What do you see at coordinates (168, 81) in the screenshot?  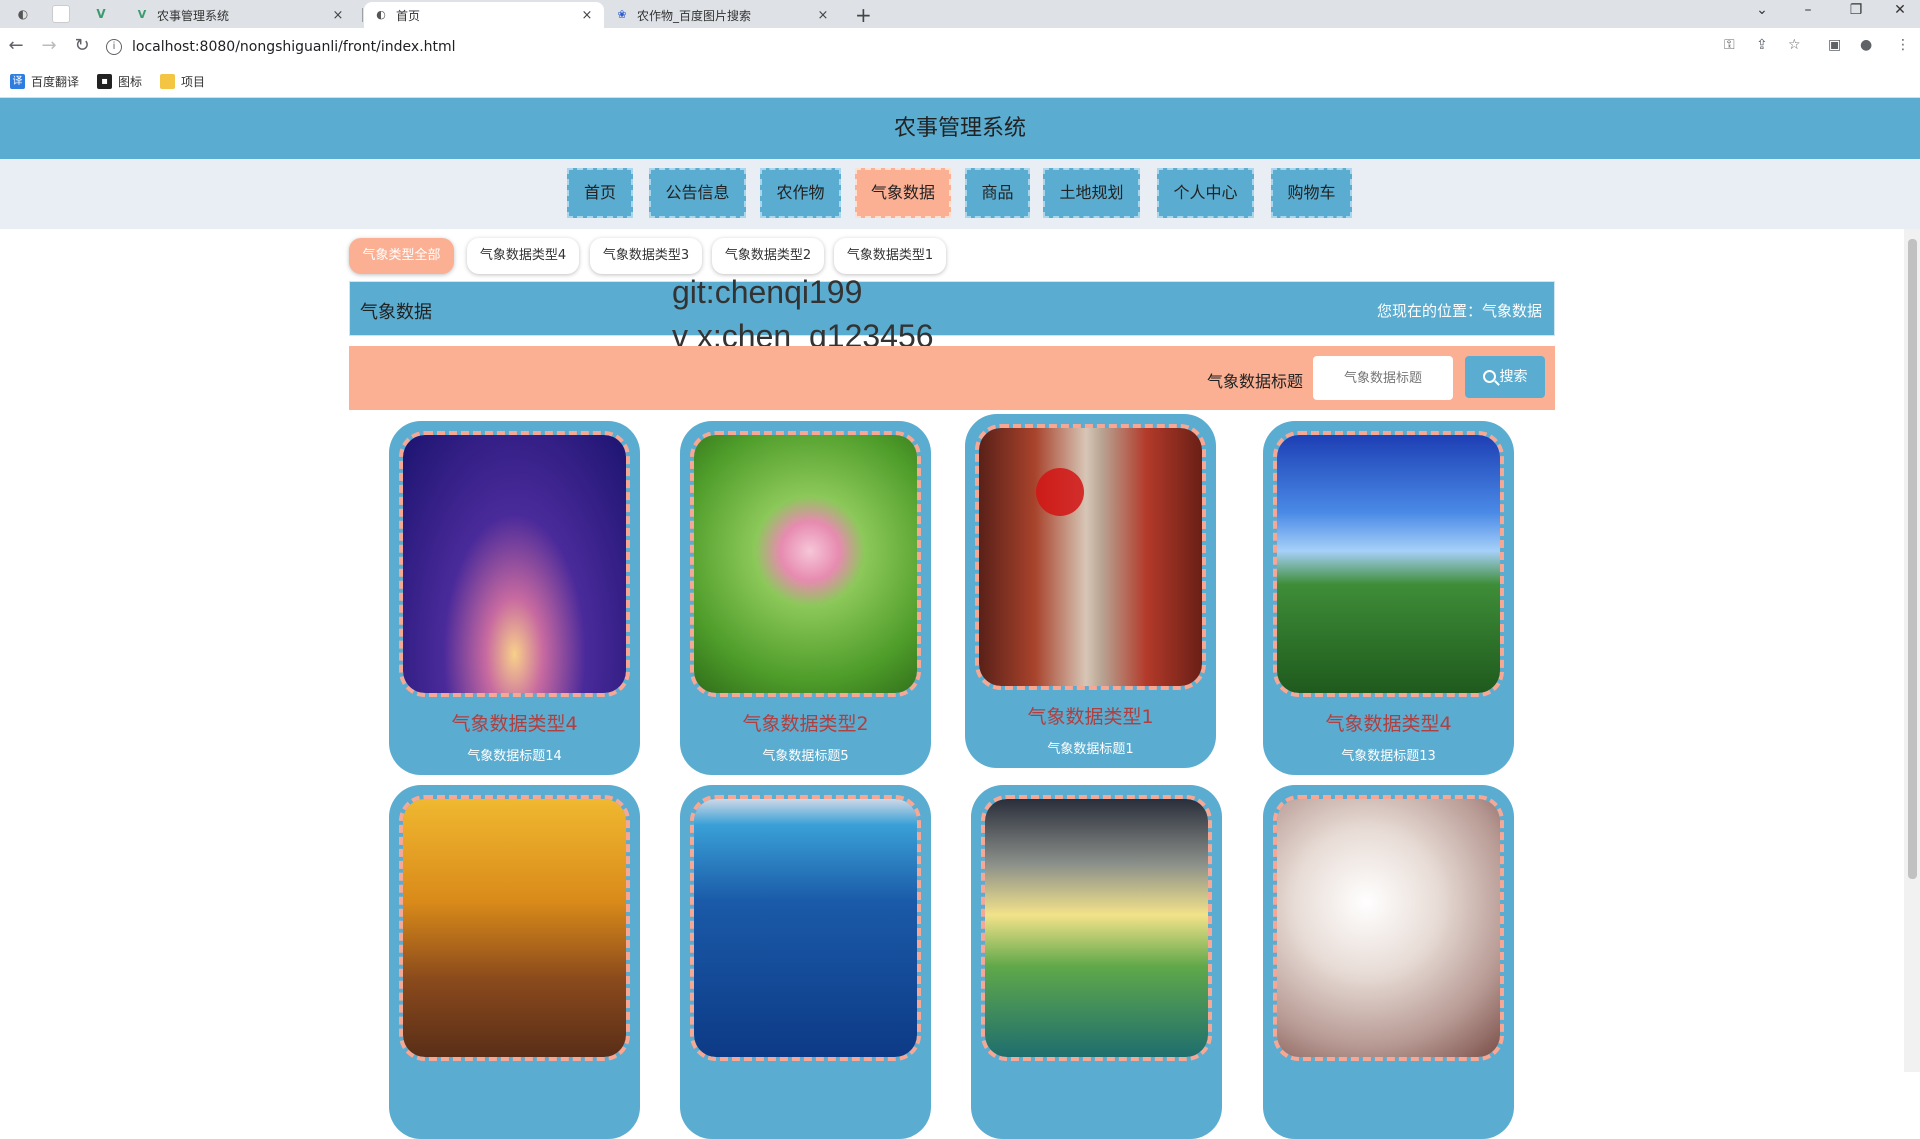 I see `folder-icon` at bounding box center [168, 81].